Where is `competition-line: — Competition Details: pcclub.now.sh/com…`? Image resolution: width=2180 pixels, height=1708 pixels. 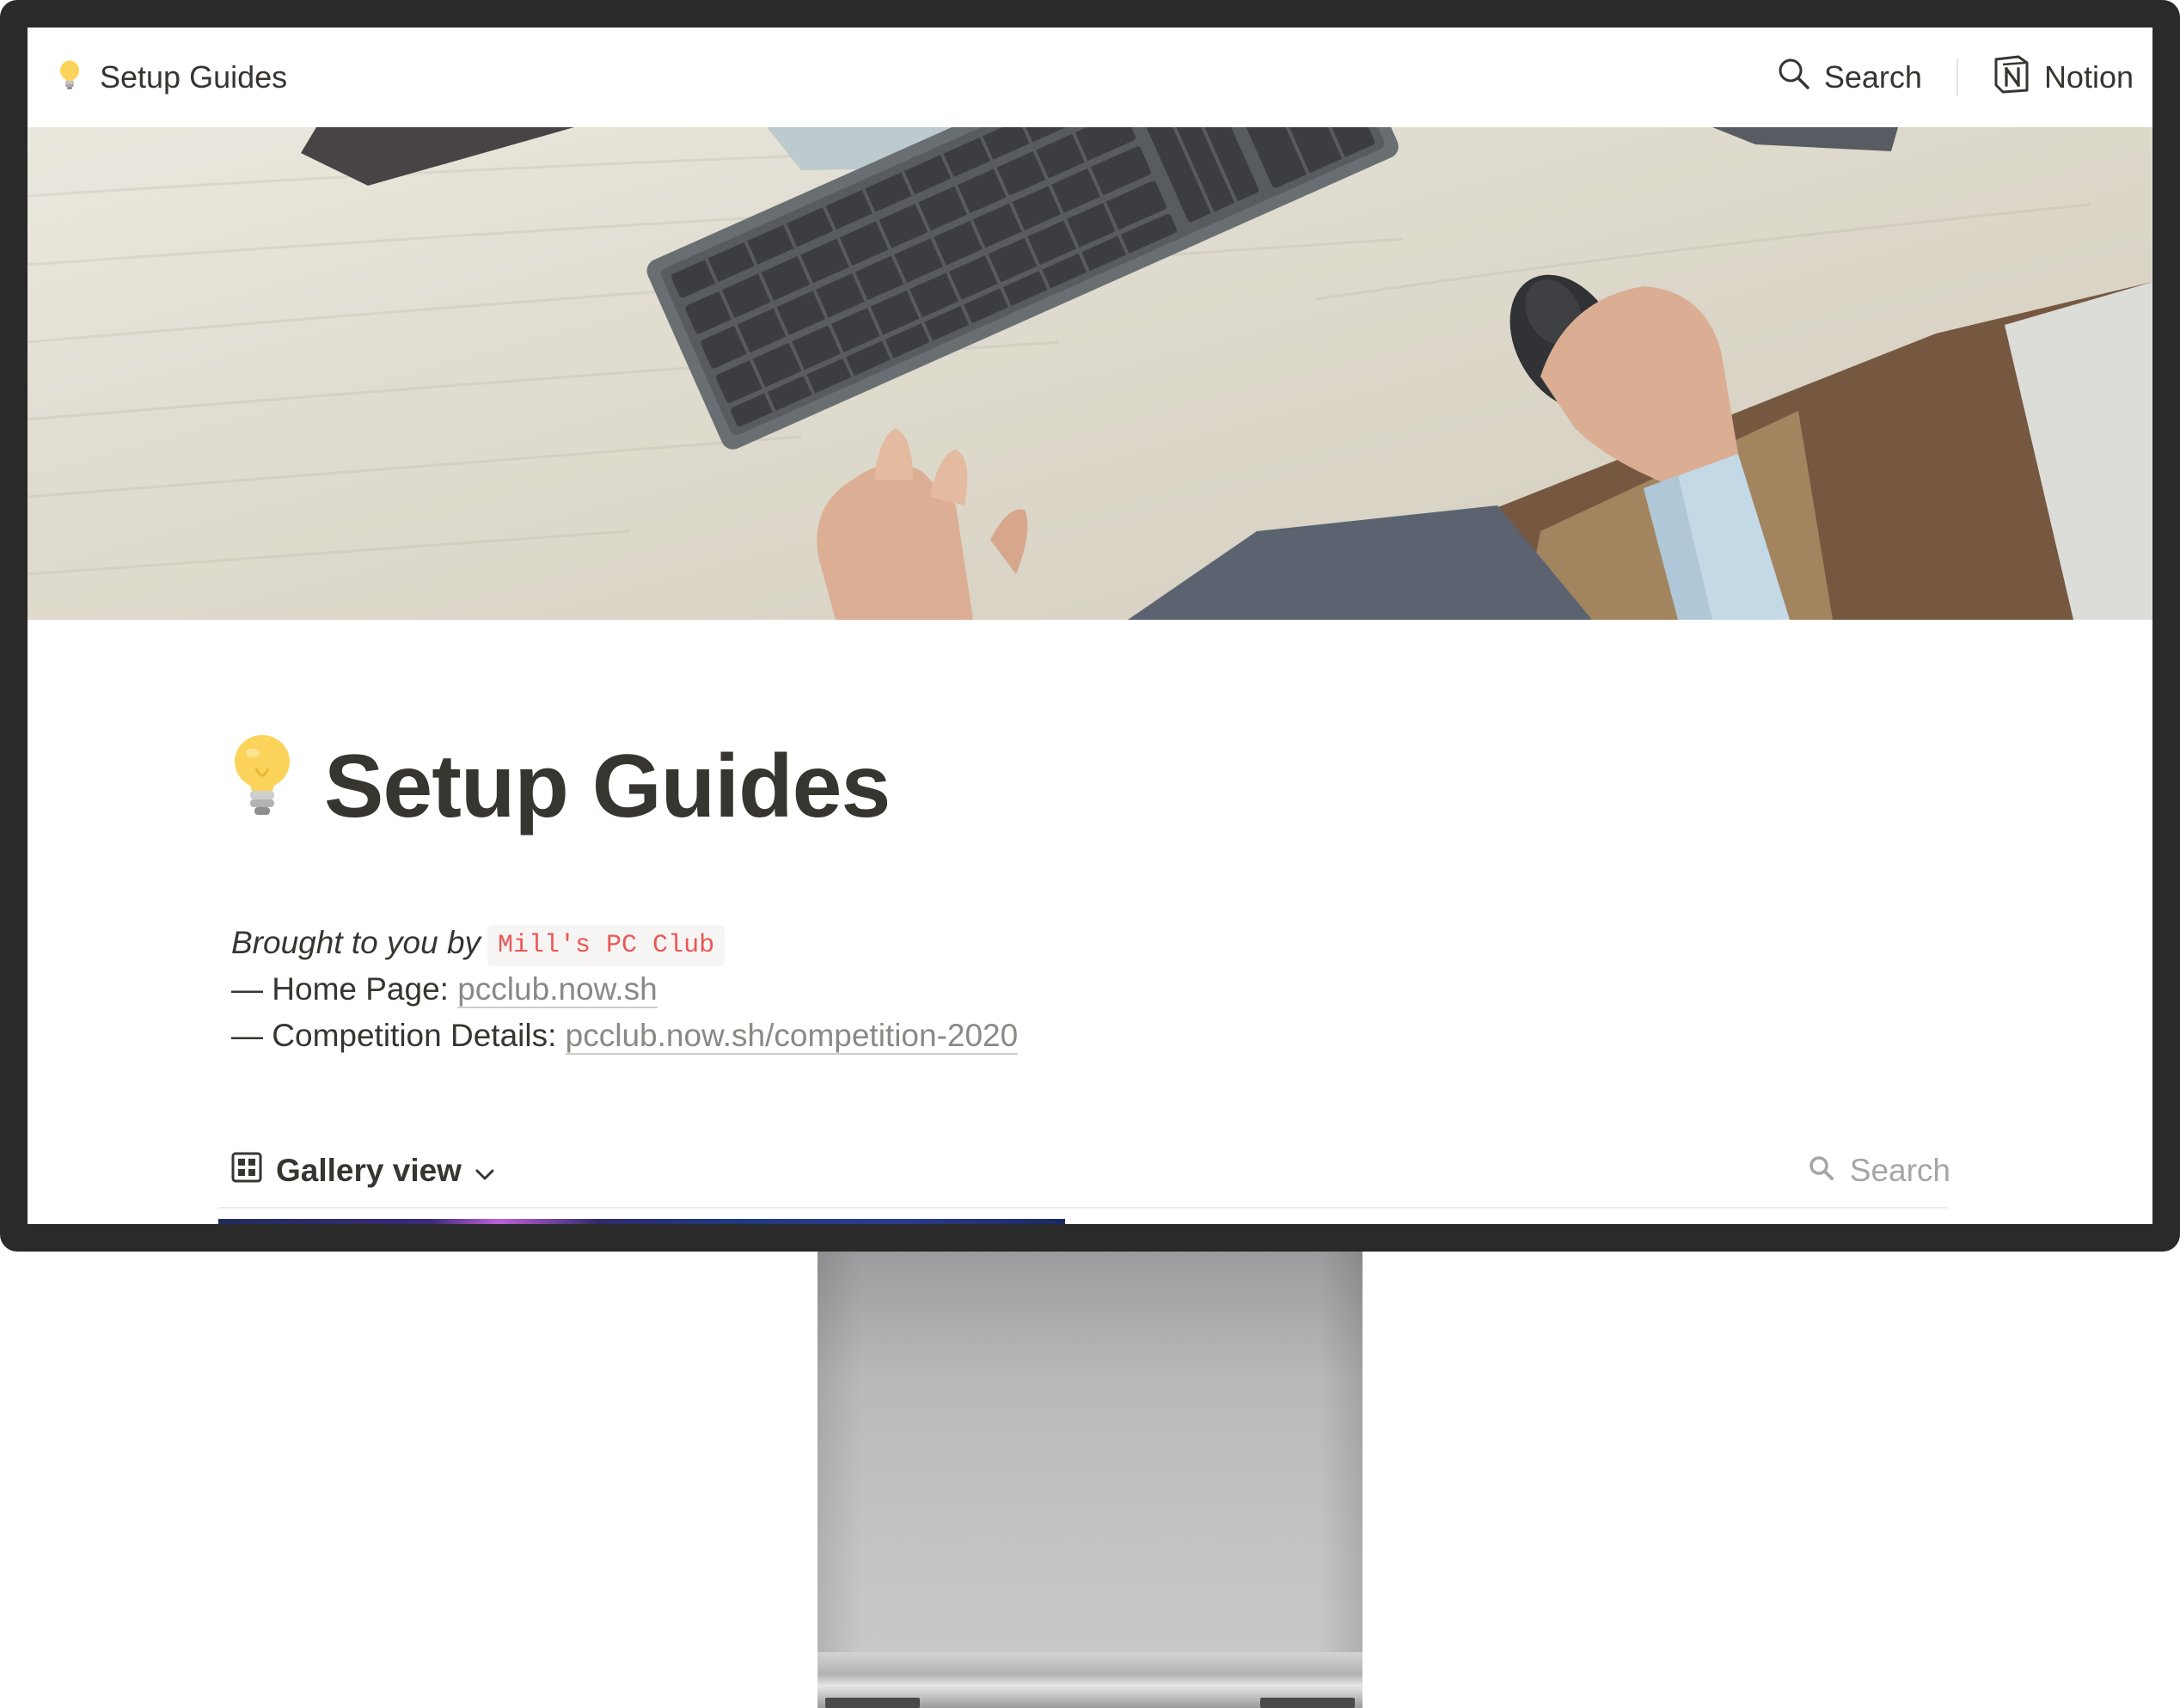 competition-line: — Competition Details: pcclub.now.sh/com… is located at coordinates (625, 1036).